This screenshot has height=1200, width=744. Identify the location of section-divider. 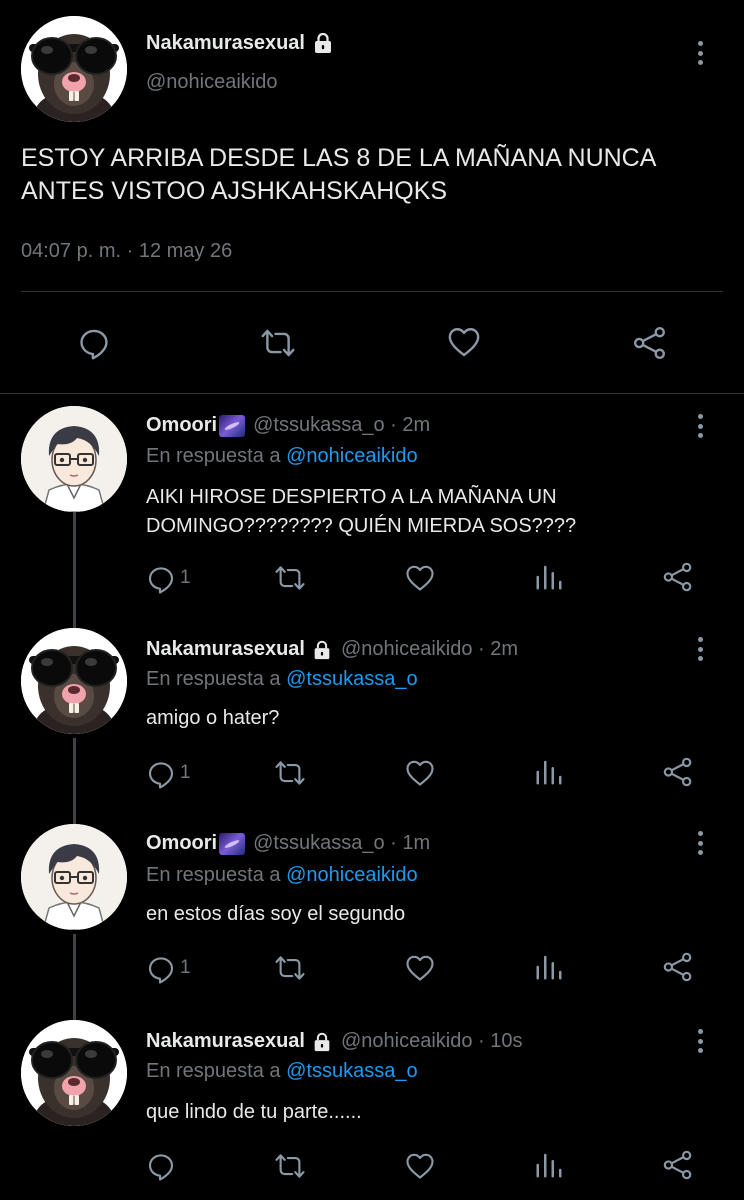
(372, 393).